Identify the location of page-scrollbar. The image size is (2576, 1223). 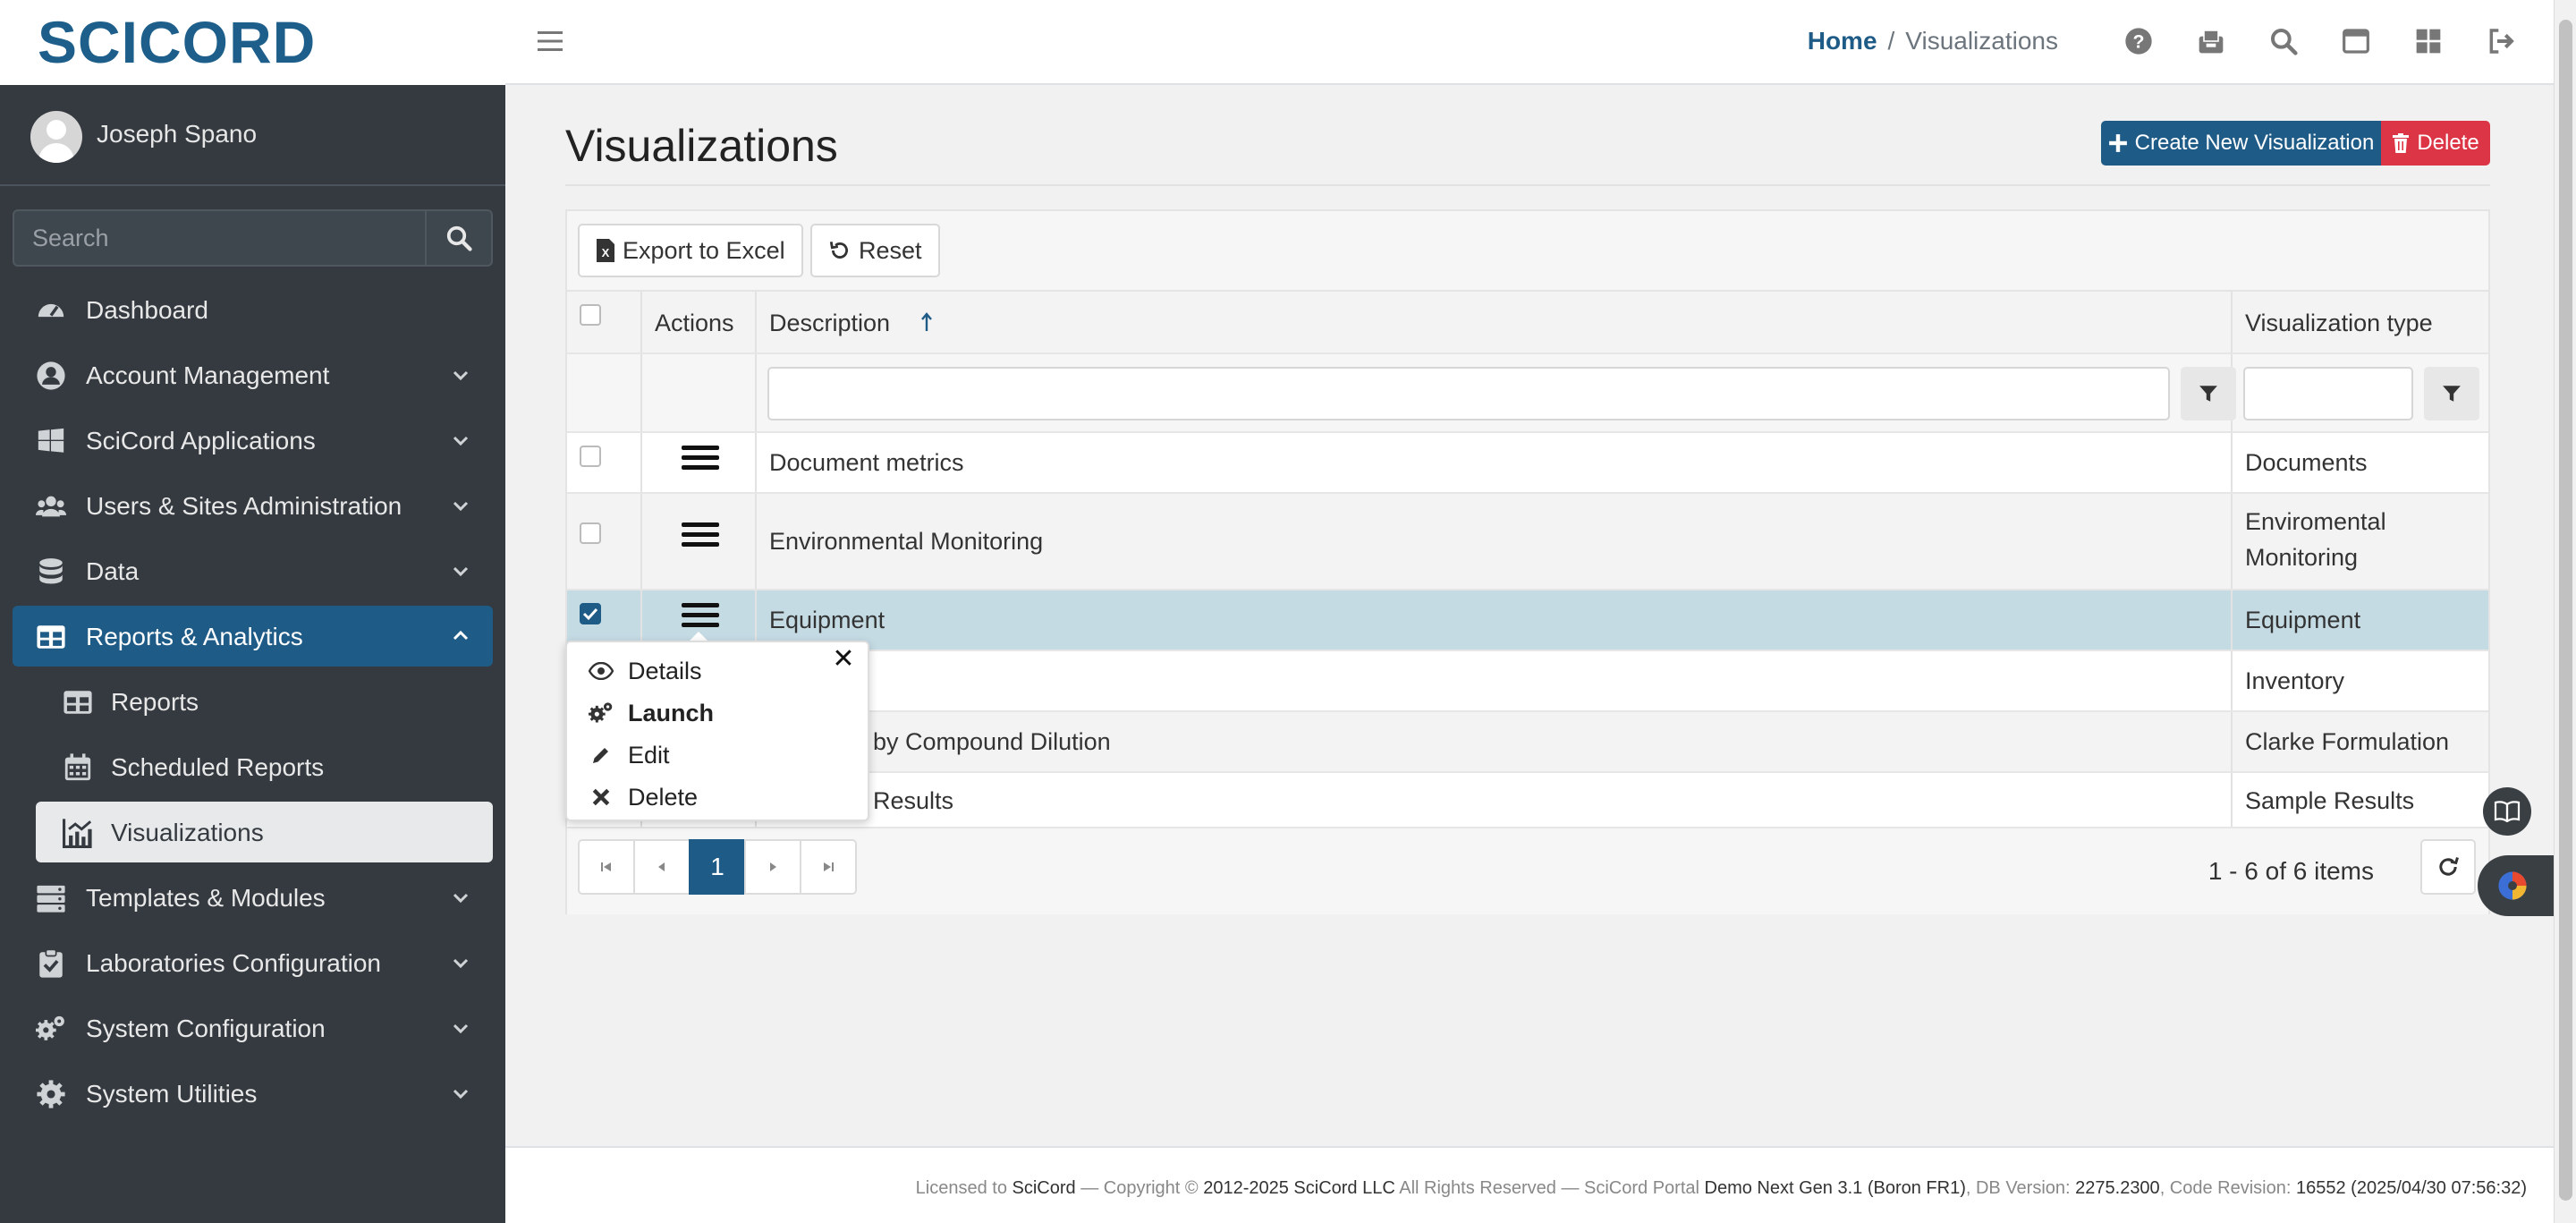
(2565, 611).